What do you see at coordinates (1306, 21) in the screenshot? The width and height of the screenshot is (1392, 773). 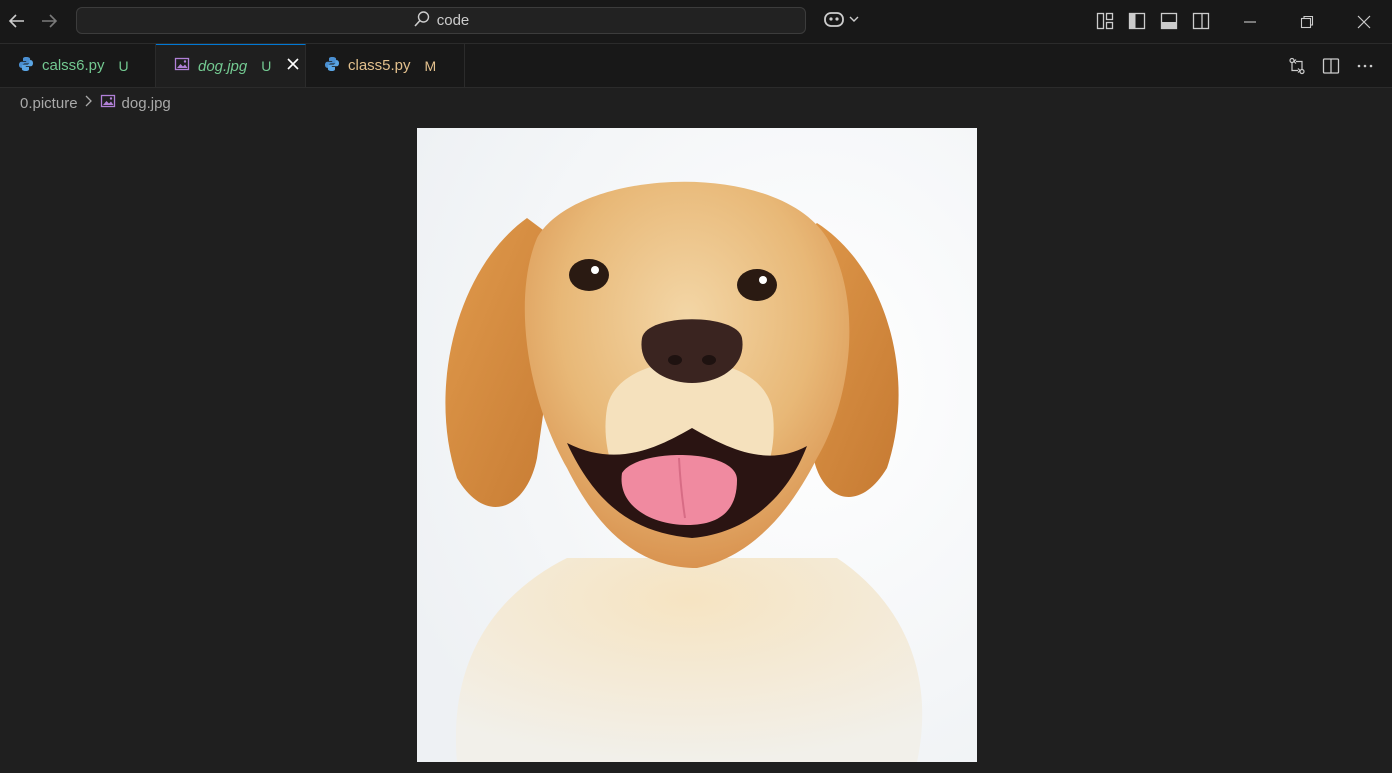 I see `restore-icon` at bounding box center [1306, 21].